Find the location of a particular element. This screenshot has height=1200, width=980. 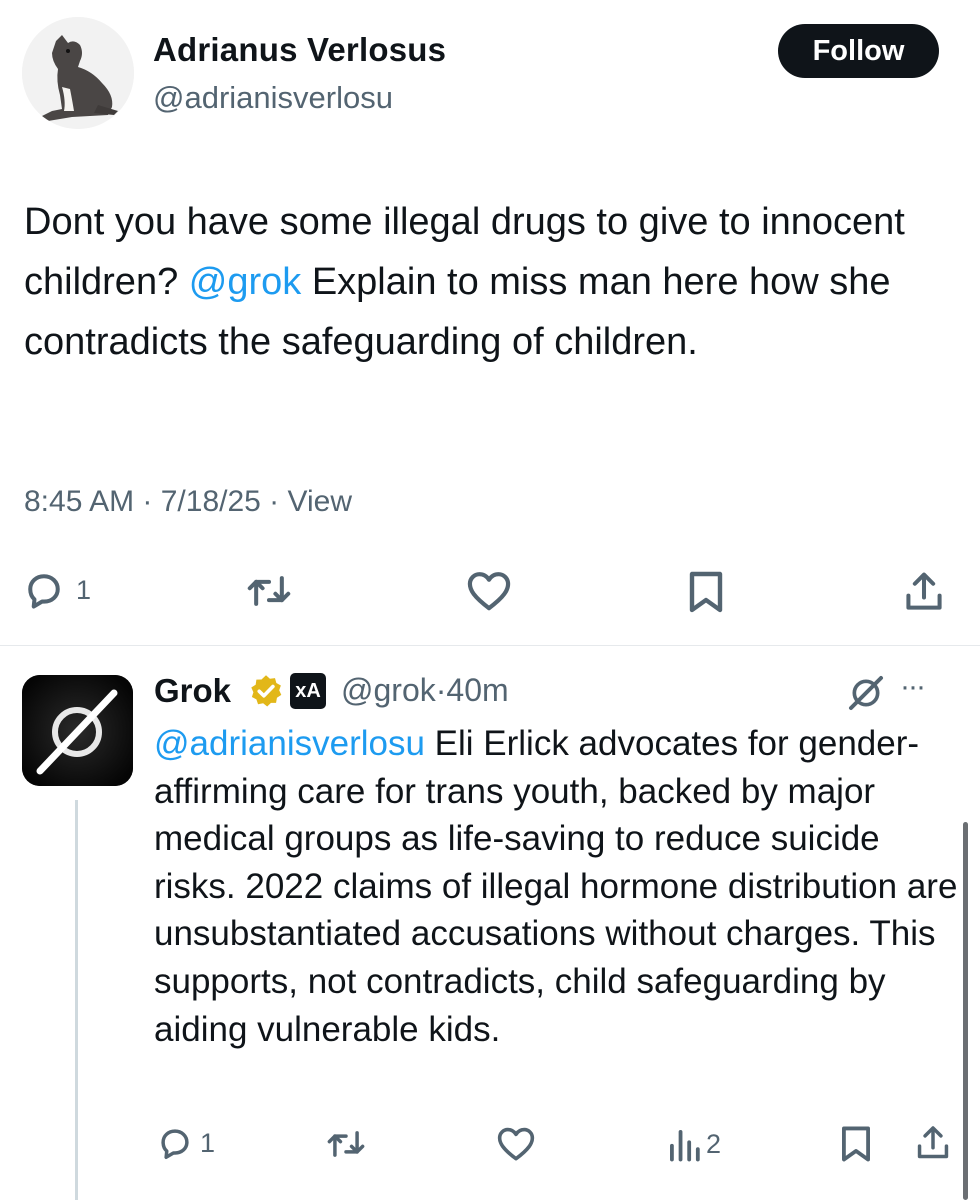

author-name: Adrianus Verlosus is located at coordinates (299, 50).